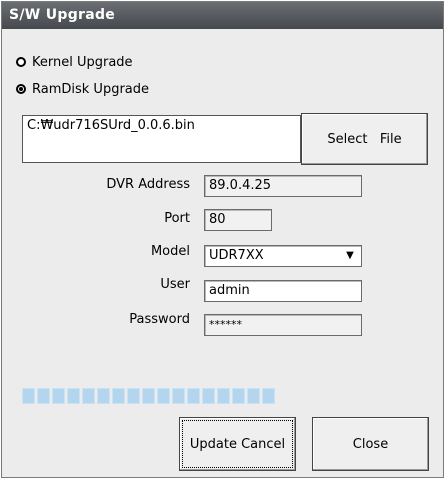 This screenshot has width=446, height=480. Describe the element at coordinates (91, 89) in the screenshot. I see `ramdisk-upgrade-label: RamDisk Upgrade` at that location.